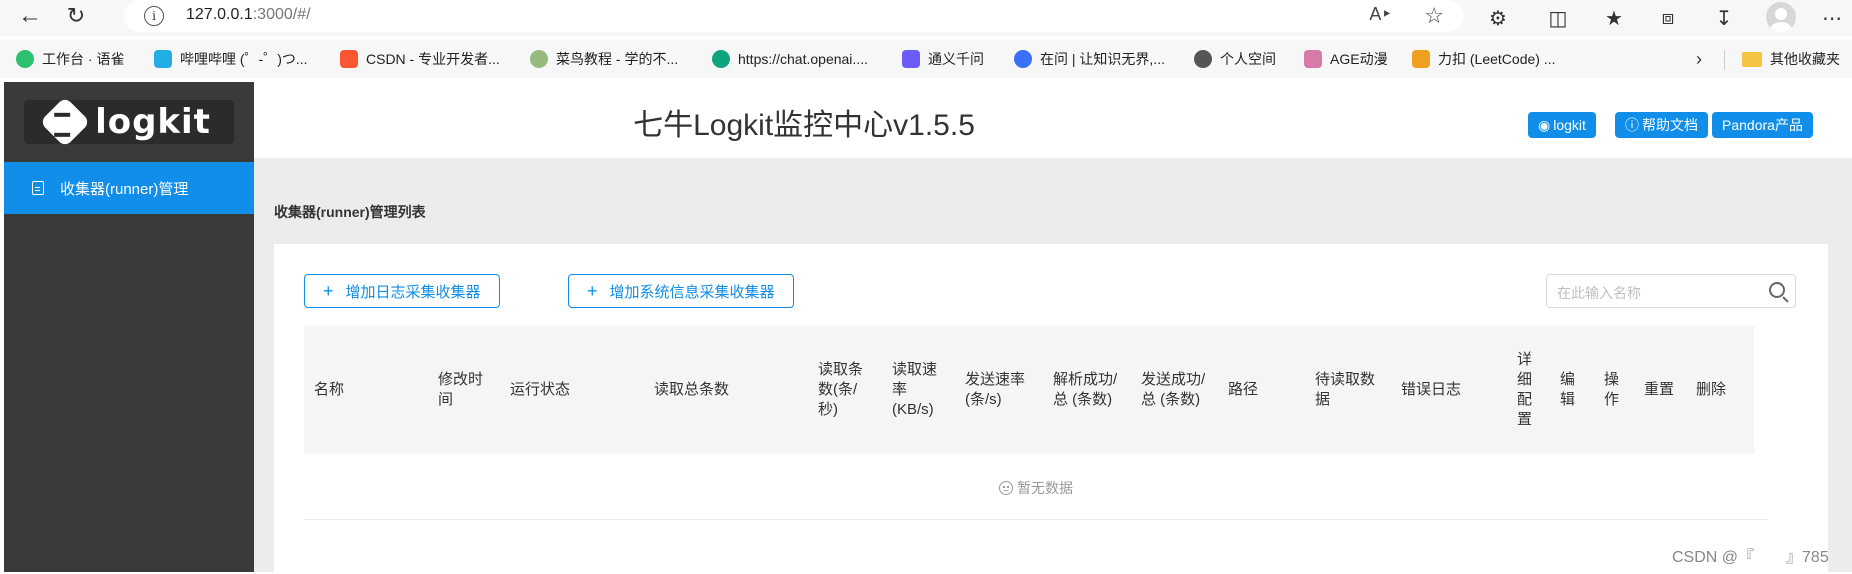 The image size is (1852, 574). Describe the element at coordinates (1832, 18) in the screenshot. I see `more-menu-icon: ⋯` at that location.